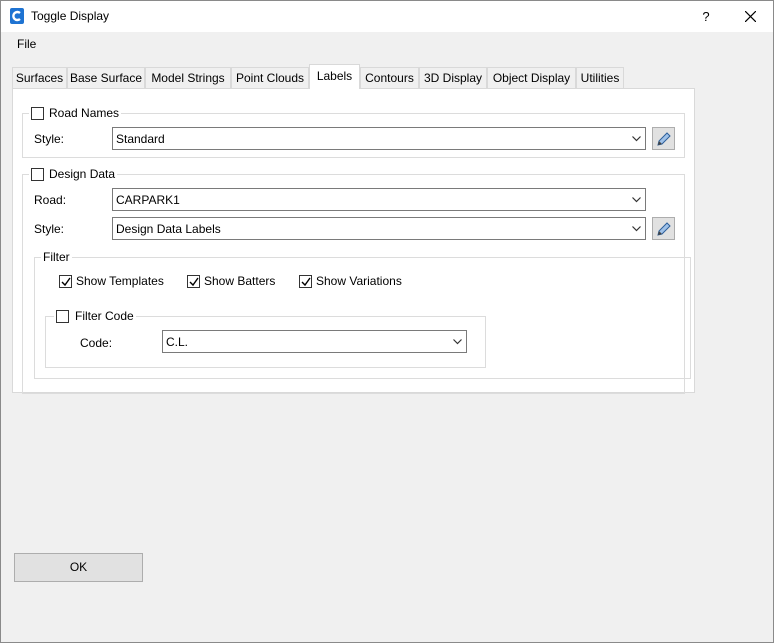 Image resolution: width=774 pixels, height=643 pixels. I want to click on road-names-style-edit-button, so click(663, 138).